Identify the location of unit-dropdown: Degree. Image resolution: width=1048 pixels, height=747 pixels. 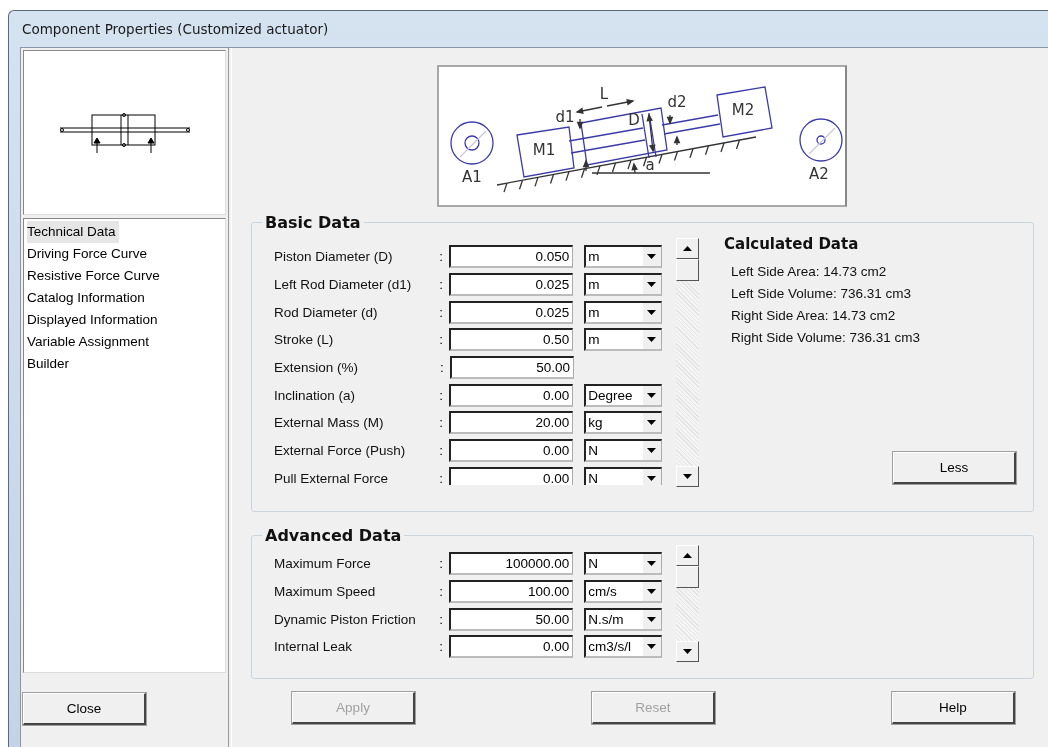
(623, 395).